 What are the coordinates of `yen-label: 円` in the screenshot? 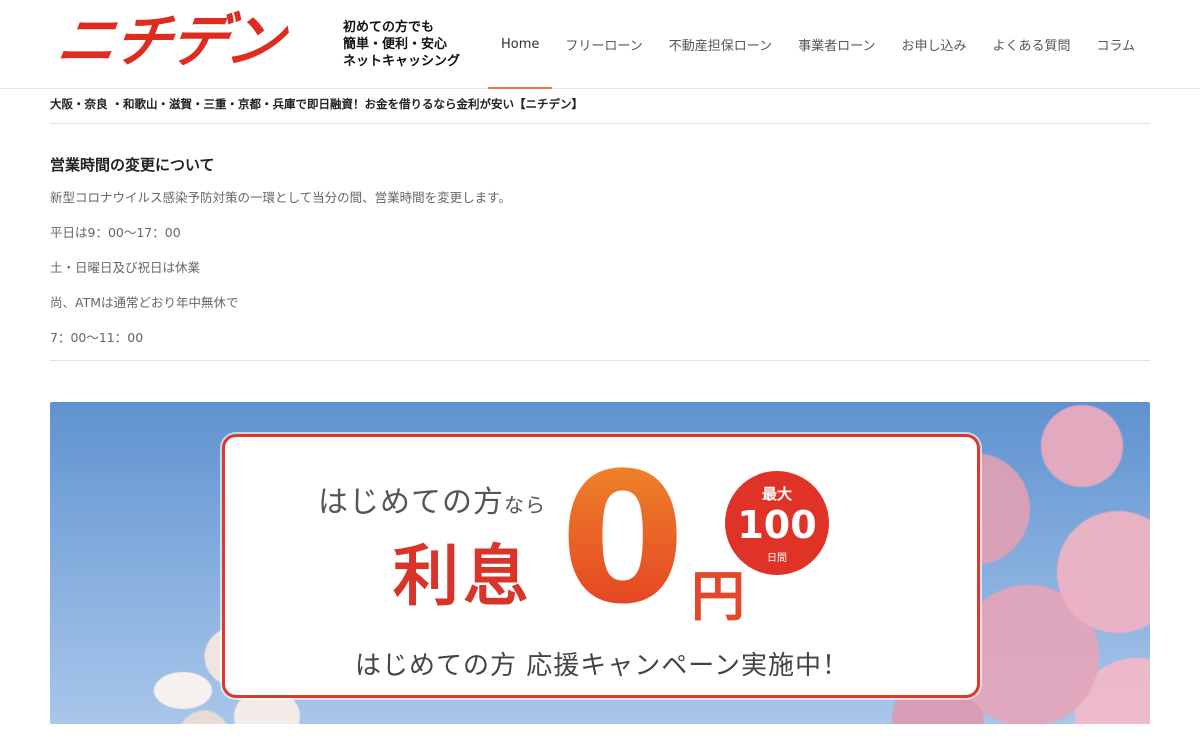 It's located at (718, 596).